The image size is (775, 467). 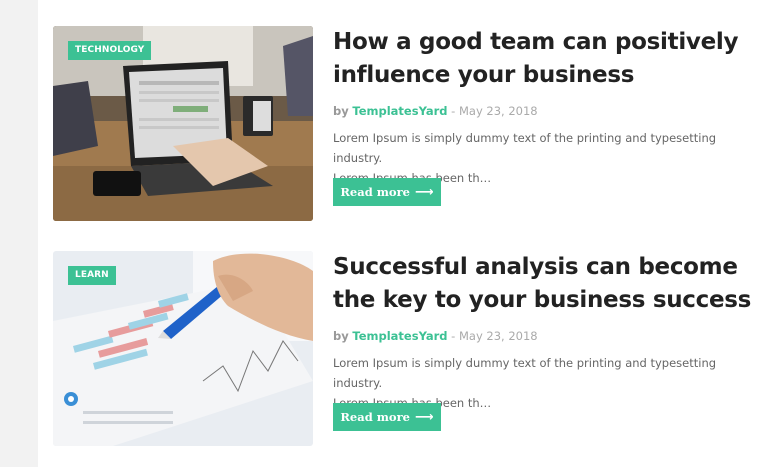 What do you see at coordinates (183, 123) in the screenshot?
I see `post-thumbnail-laptop: TECHNOLOGY` at bounding box center [183, 123].